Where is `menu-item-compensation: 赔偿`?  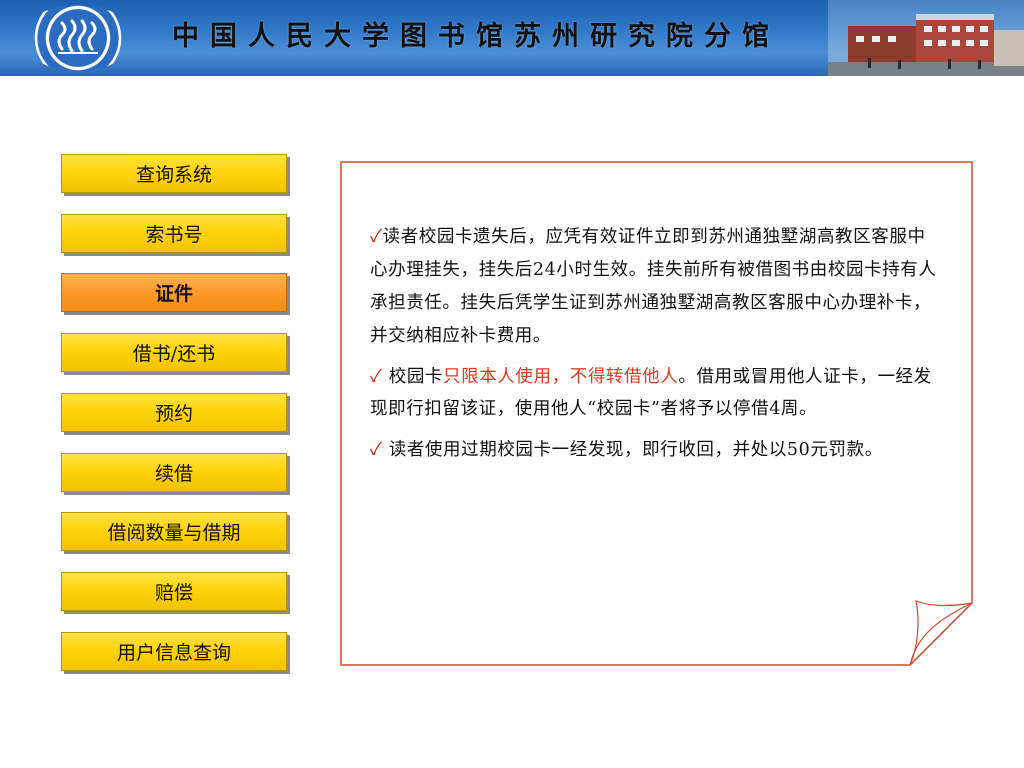
menu-item-compensation: 赔偿 is located at coordinates (174, 591).